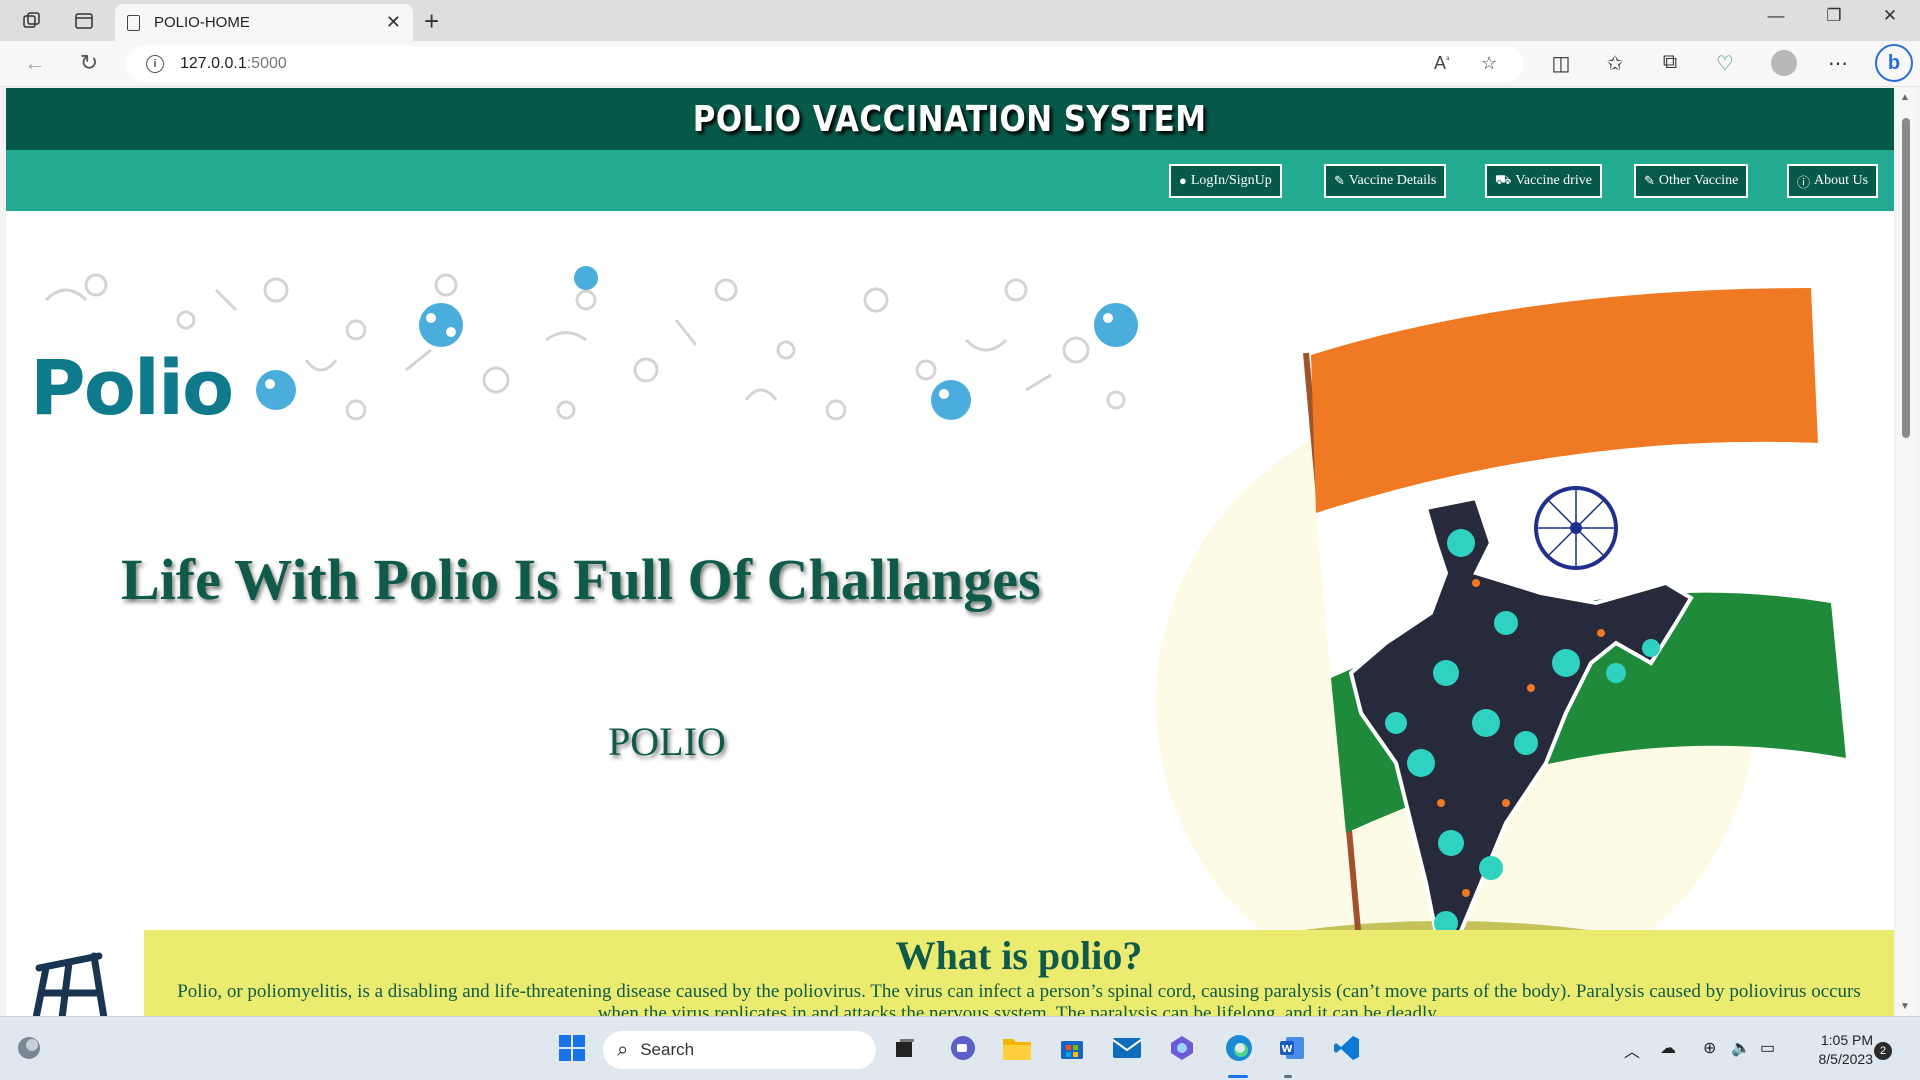 The width and height of the screenshot is (1920, 1080). Describe the element at coordinates (1183, 180) in the screenshot. I see `user-circle-icon: ●` at that location.